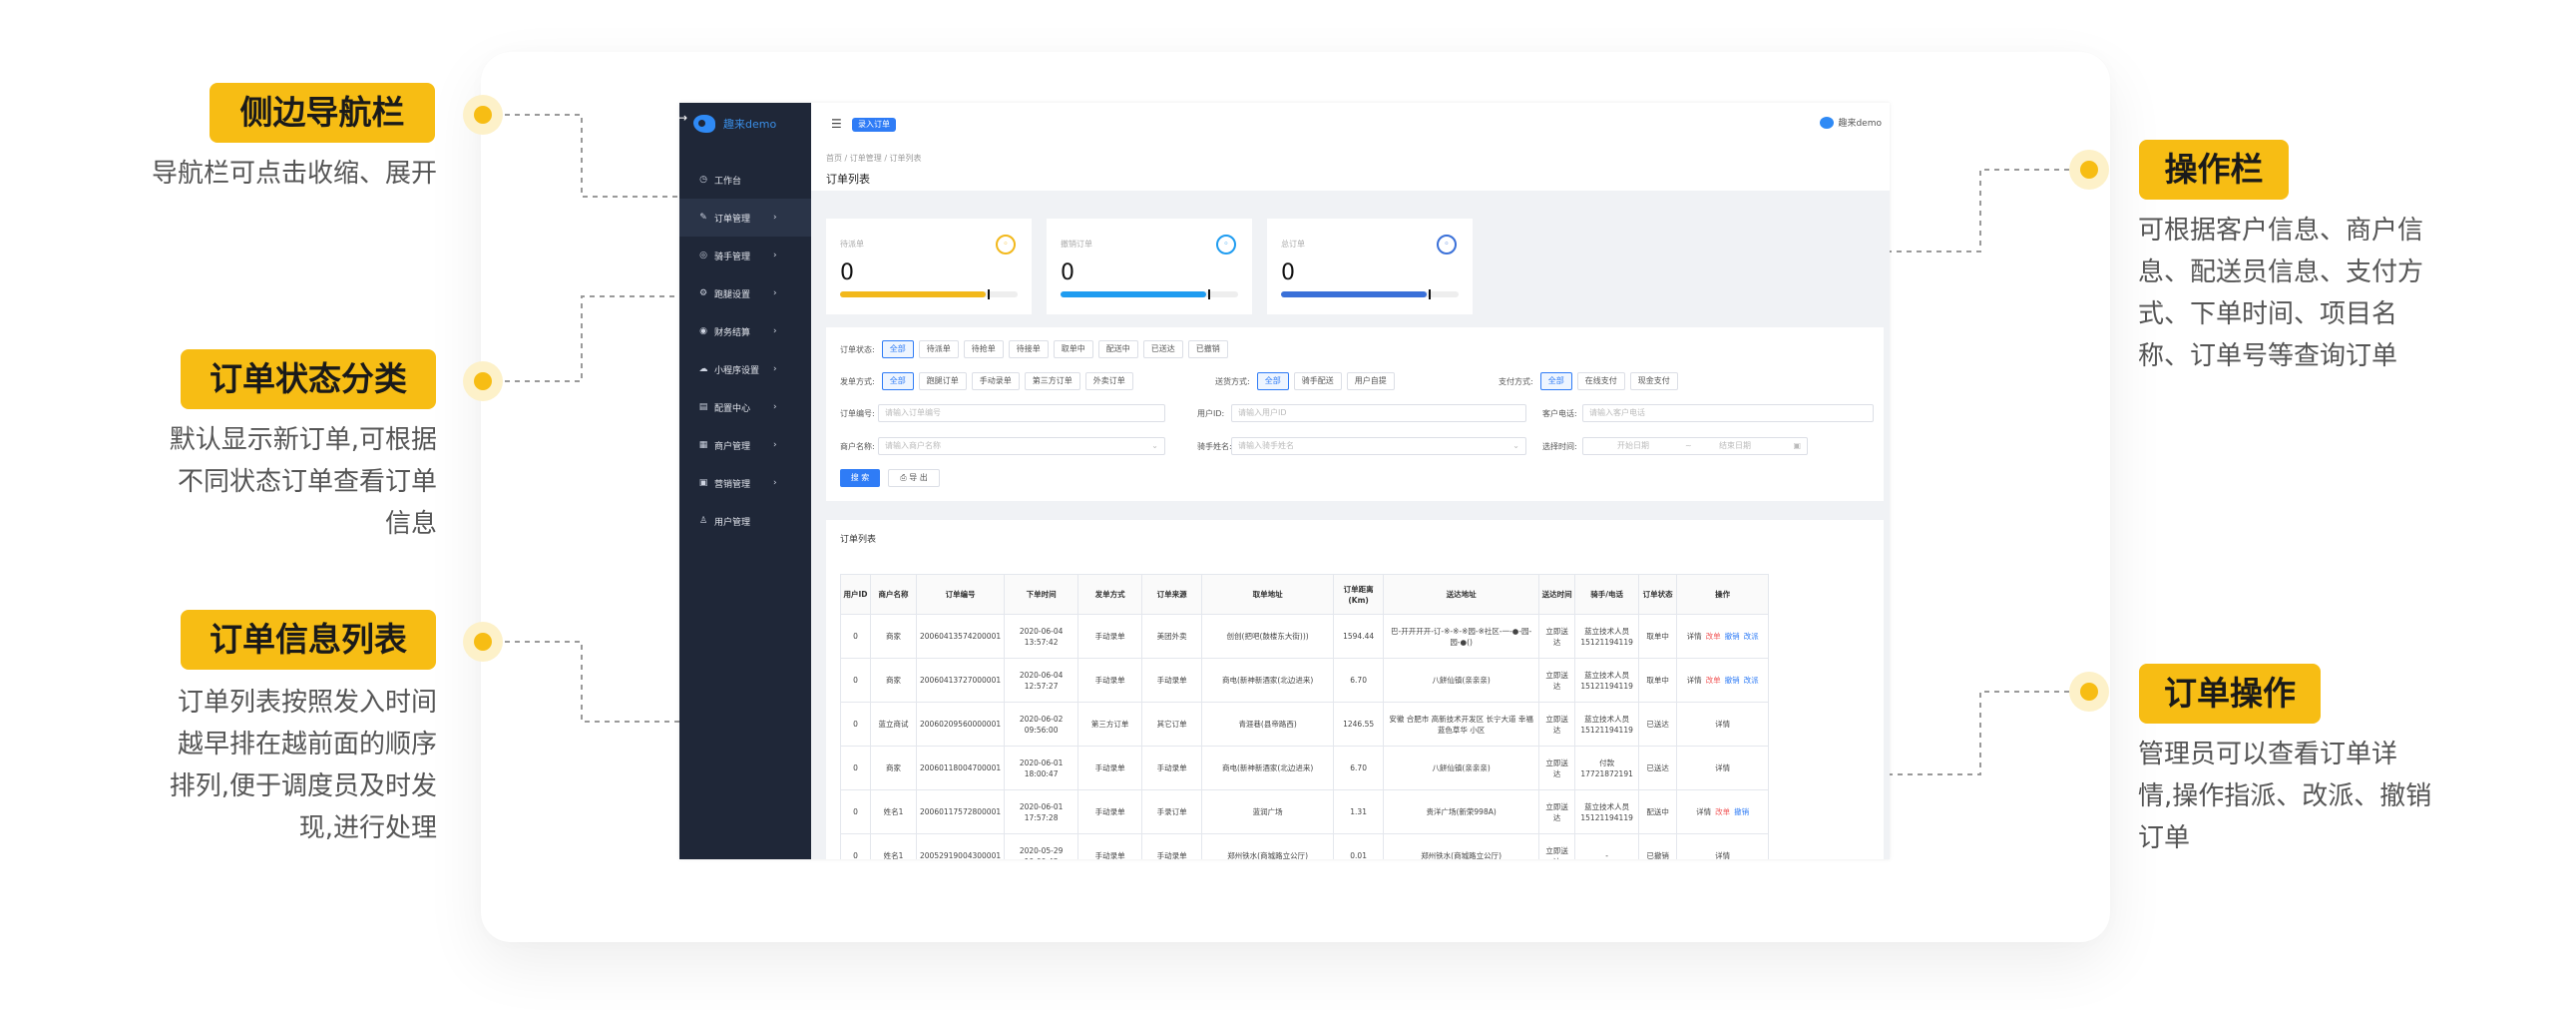 The image size is (2576, 1010). Describe the element at coordinates (745, 255) in the screenshot. I see `sidebar-item: ◎ 骑手管理 ›` at that location.